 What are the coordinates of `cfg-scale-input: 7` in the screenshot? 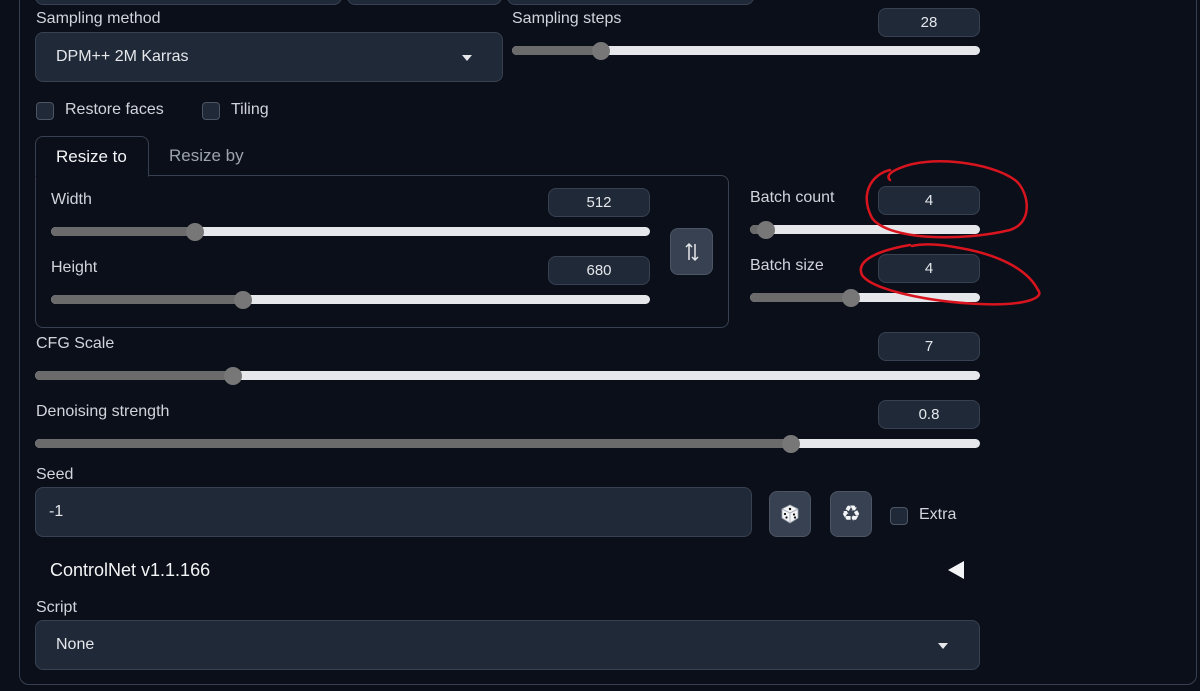 It's located at (929, 346).